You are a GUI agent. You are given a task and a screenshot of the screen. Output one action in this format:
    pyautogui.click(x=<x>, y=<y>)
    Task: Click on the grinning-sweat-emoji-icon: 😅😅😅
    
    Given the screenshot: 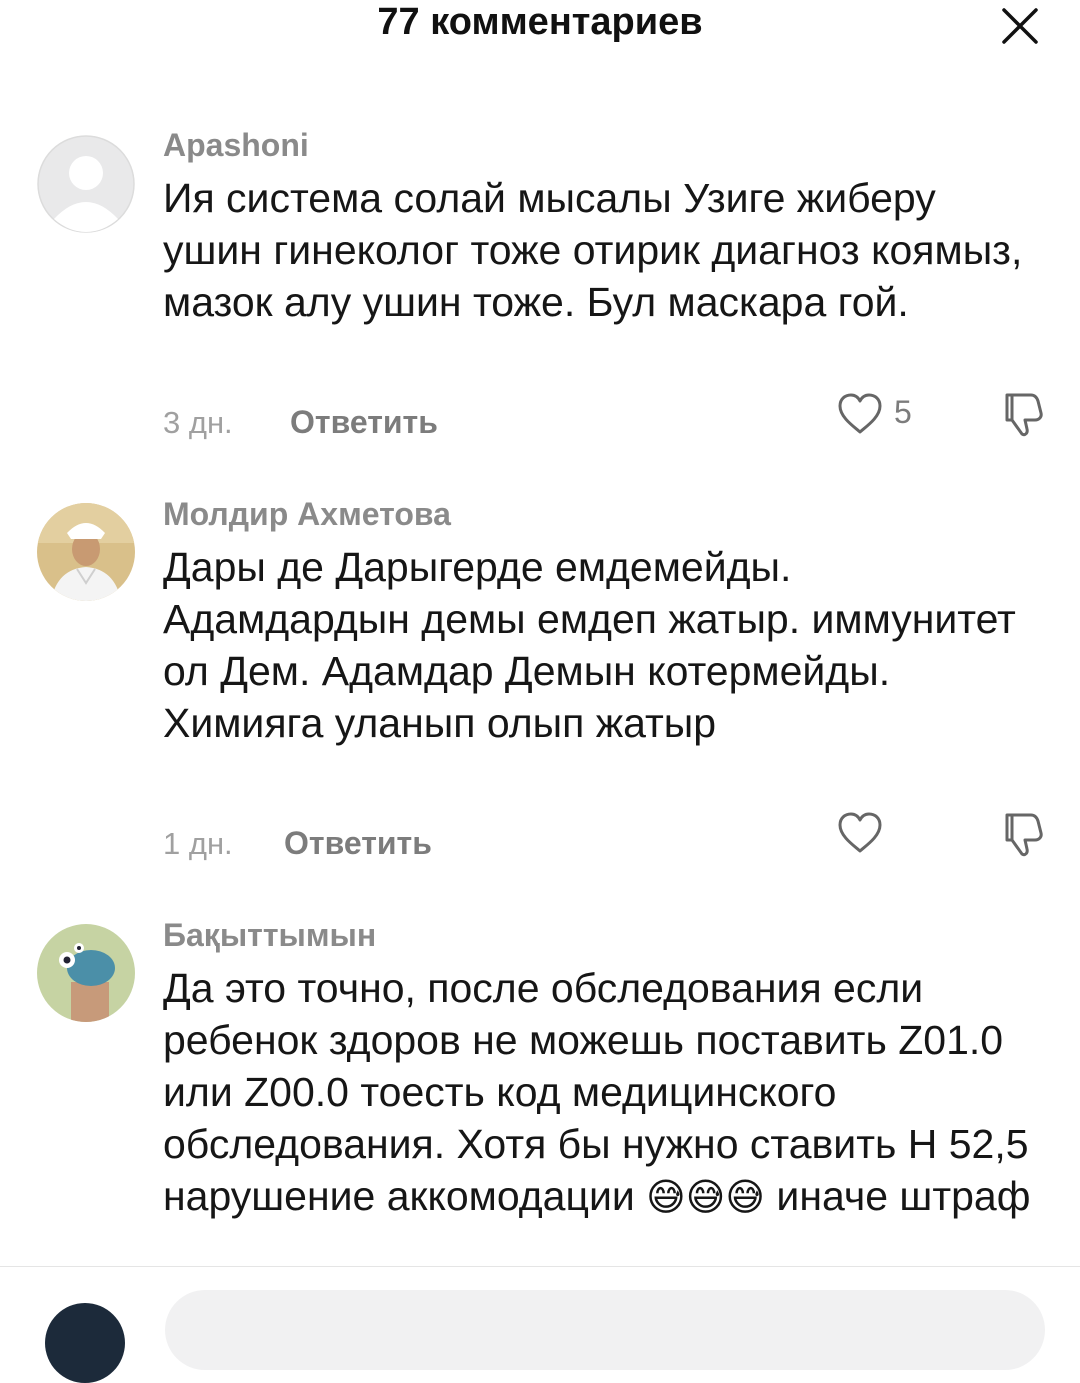 What is the action you would take?
    pyautogui.click(x=706, y=1198)
    